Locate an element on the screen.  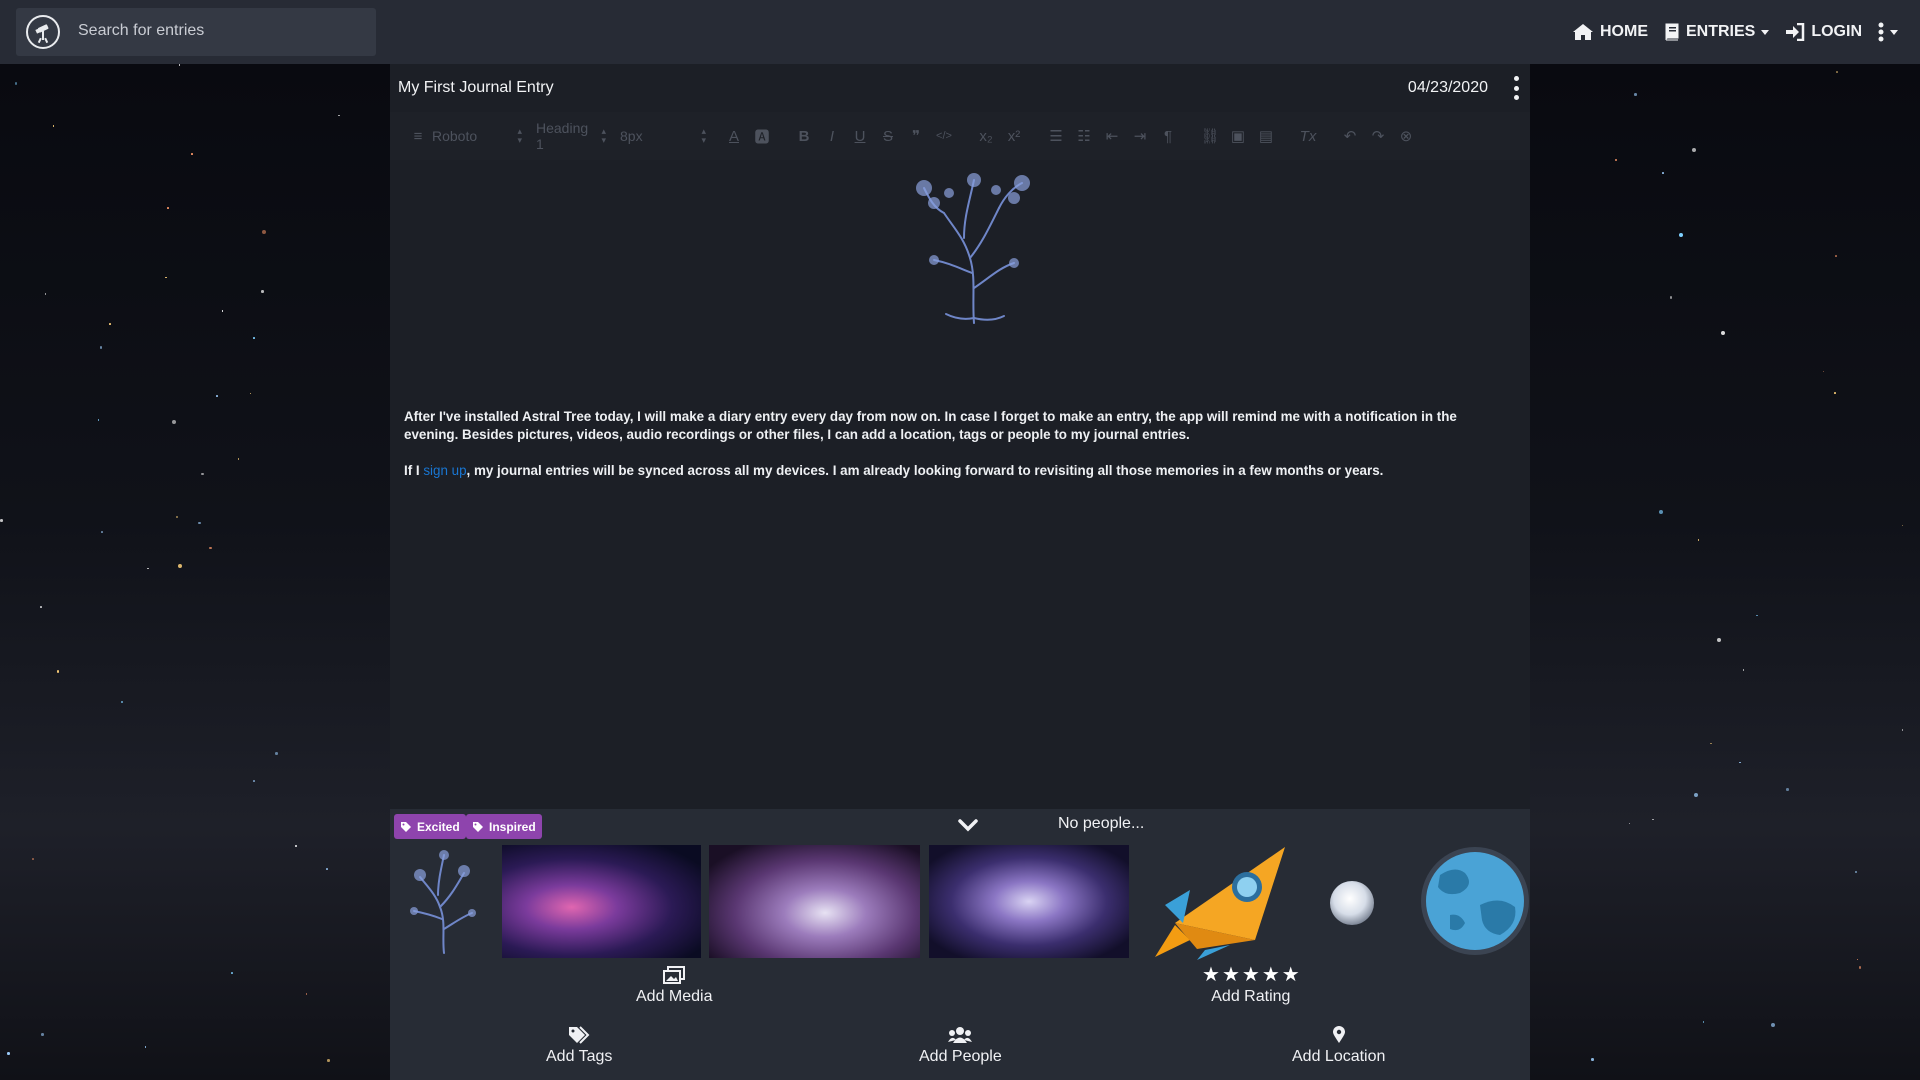
tags-icon is located at coordinates (579, 1035).